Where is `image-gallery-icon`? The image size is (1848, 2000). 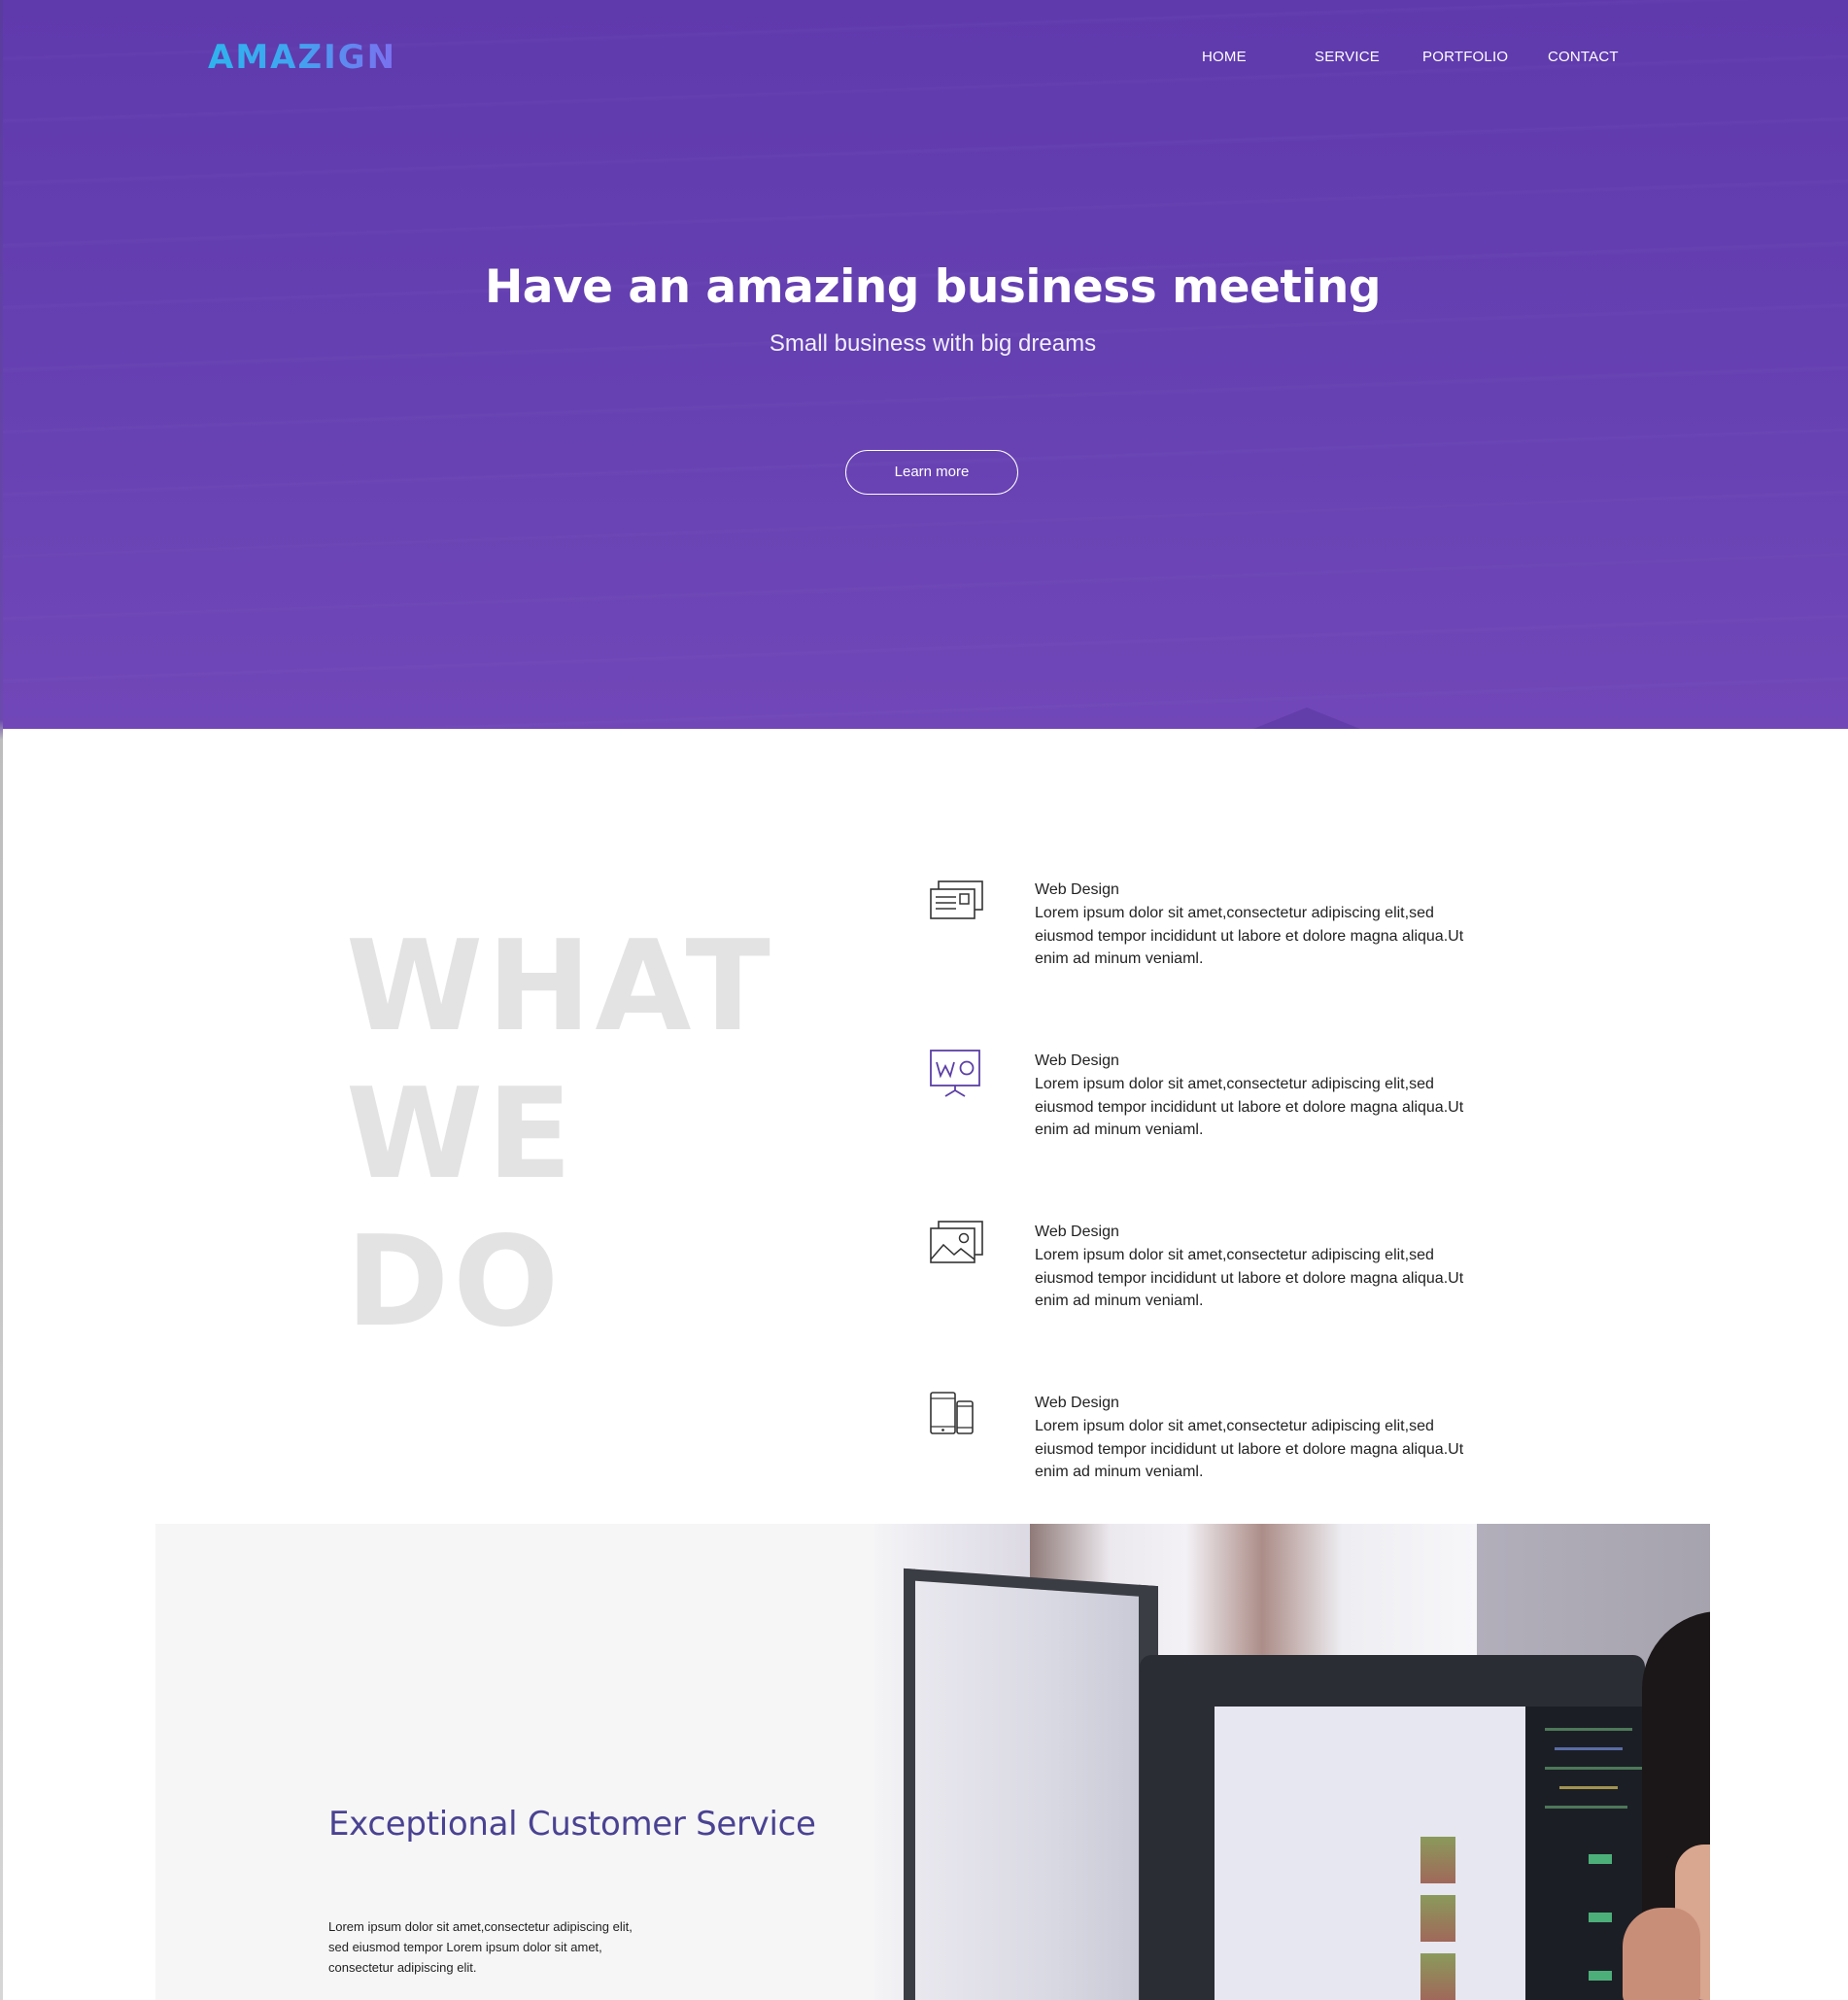
image-gallery-icon is located at coordinates (956, 1242).